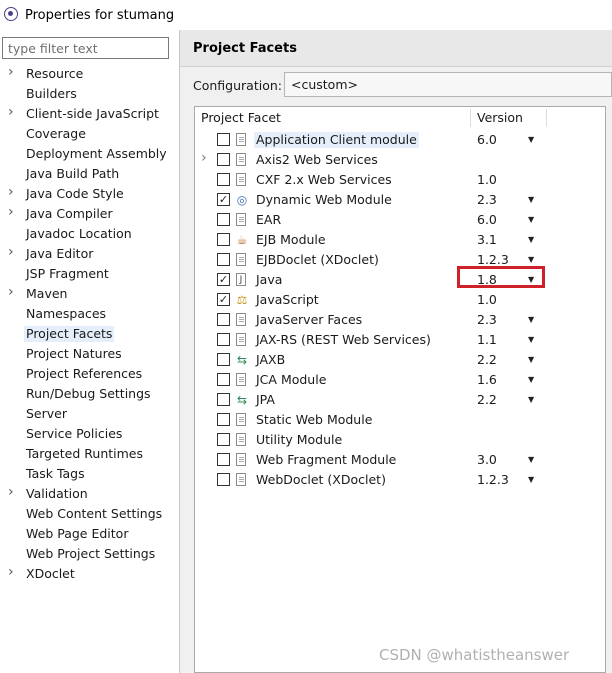  Describe the element at coordinates (400, 260) in the screenshot. I see `facet-row: EJBDoclet (XDoclet) 1.2.3 ▼` at that location.